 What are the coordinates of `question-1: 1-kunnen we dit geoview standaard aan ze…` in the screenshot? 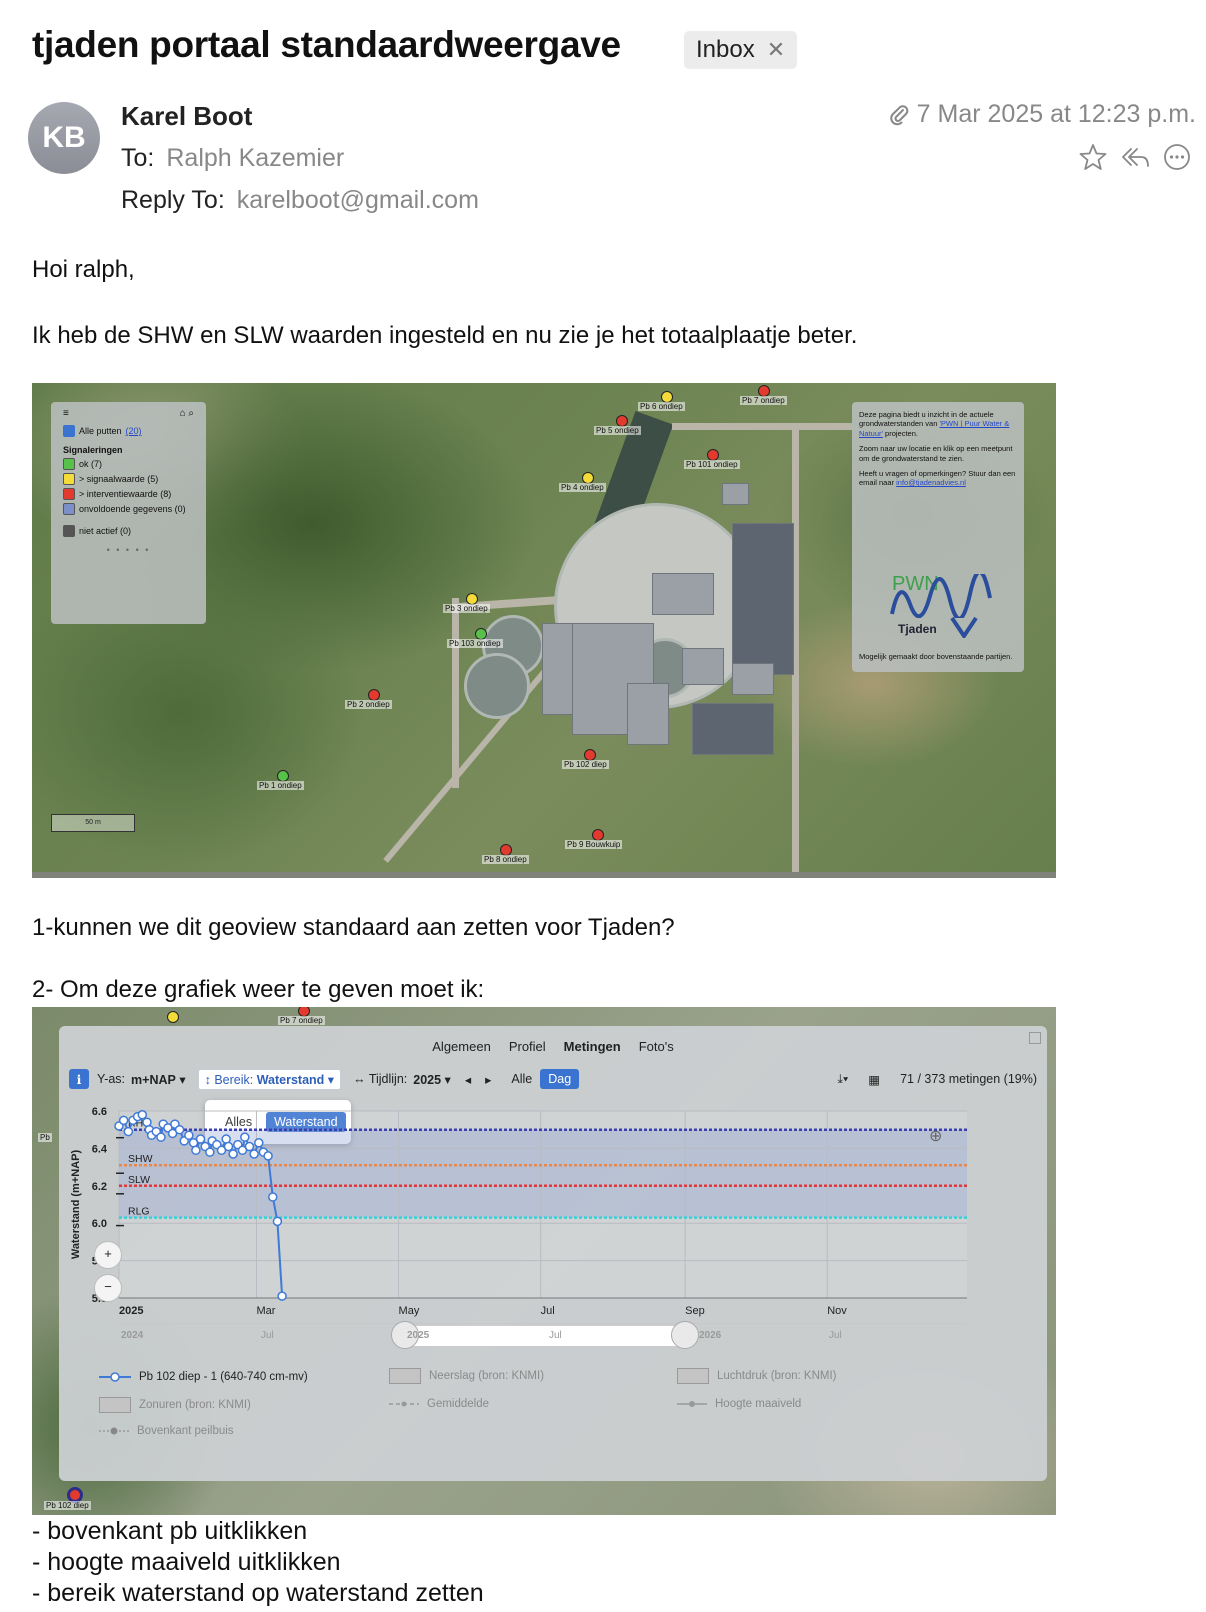 It's located at (353, 927).